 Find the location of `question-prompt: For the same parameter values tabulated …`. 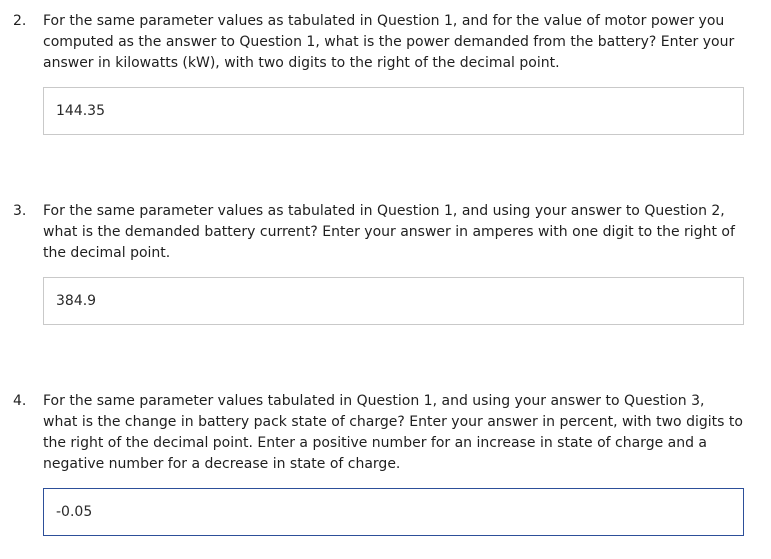

question-prompt: For the same parameter values tabulated … is located at coordinates (393, 432).